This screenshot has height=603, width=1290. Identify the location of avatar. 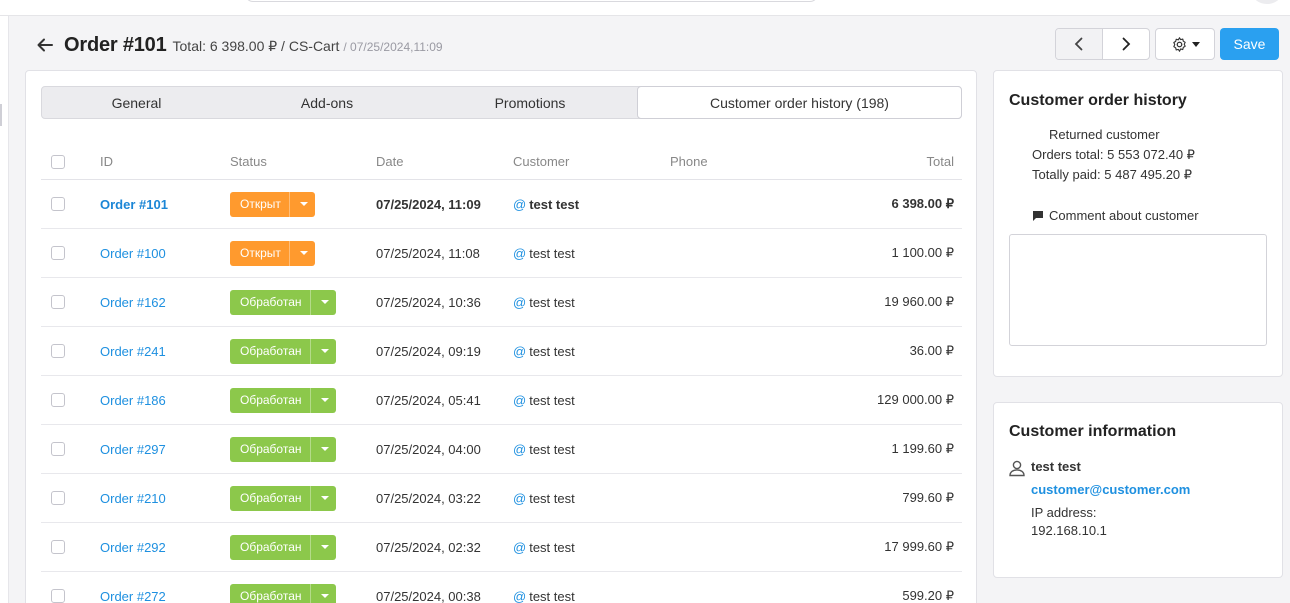
(1267, 2).